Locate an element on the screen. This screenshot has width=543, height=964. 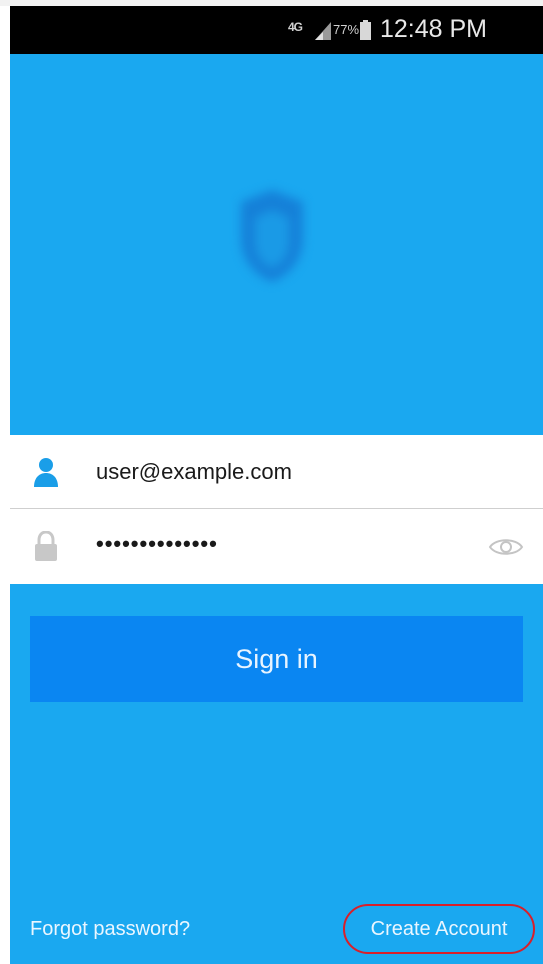
sign-in-button: Sign in is located at coordinates (276, 659).